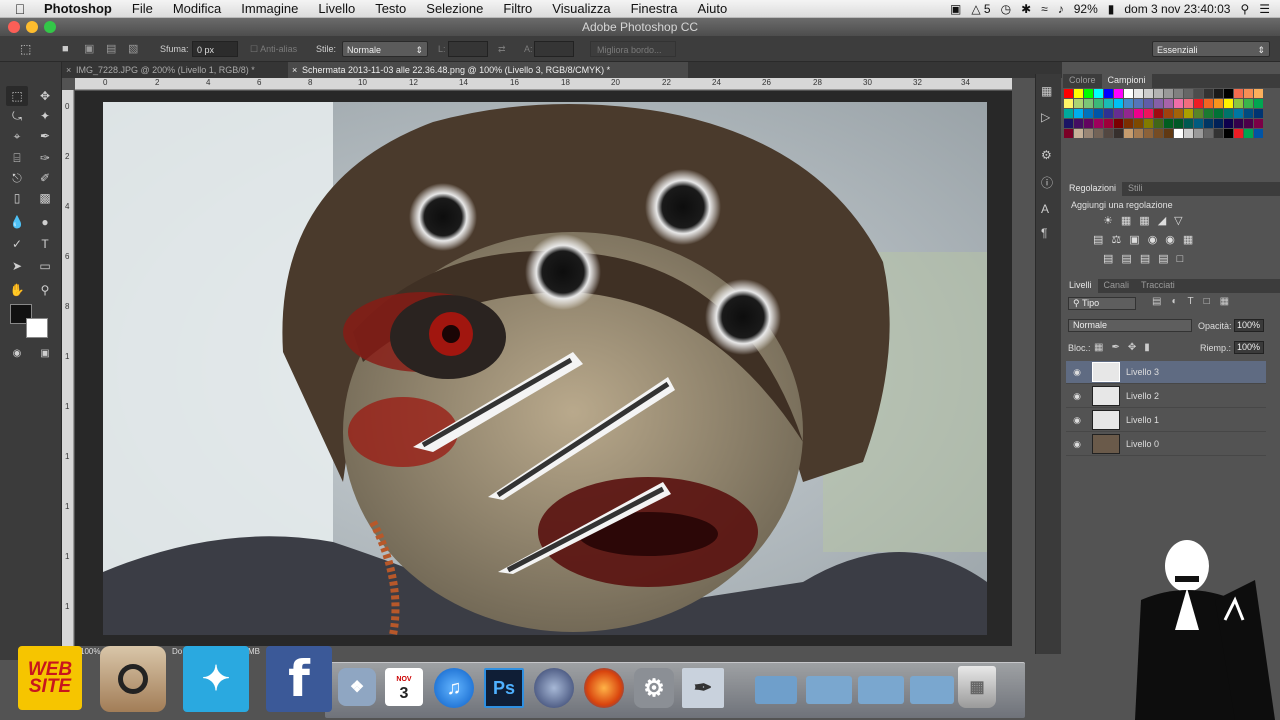  Describe the element at coordinates (1102, 347) in the screenshot. I see `lock-transparent-icon: ▦` at that location.